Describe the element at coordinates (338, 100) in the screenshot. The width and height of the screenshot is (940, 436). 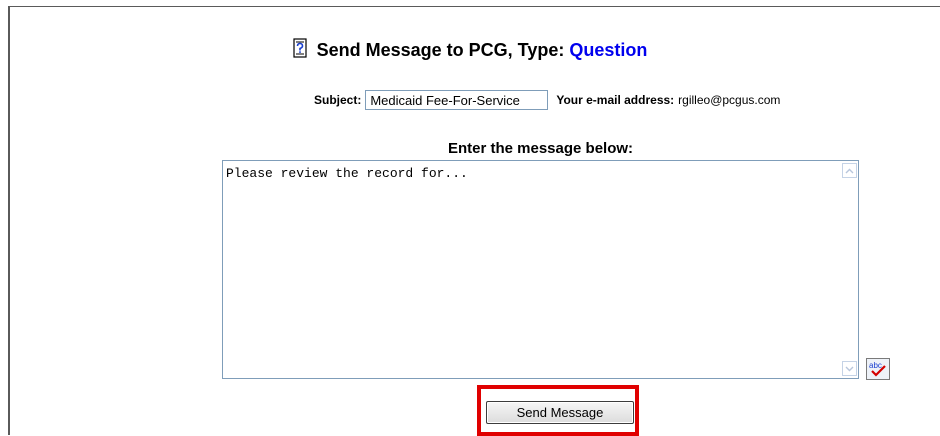
I see `subject-label: Subject:` at that location.